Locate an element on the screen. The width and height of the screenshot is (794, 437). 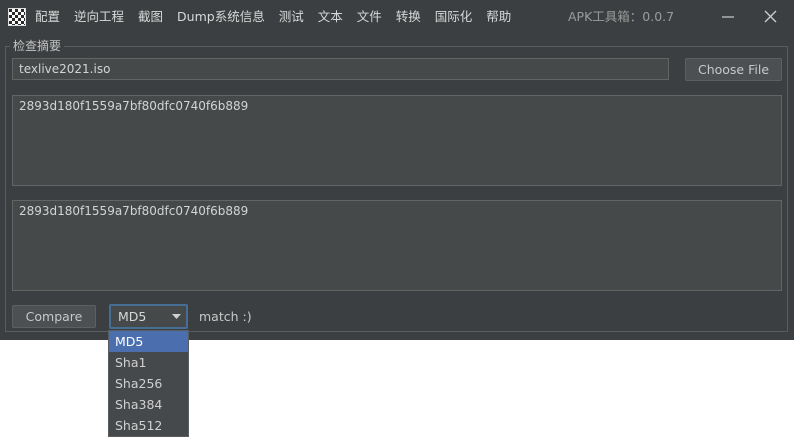
close-icon is located at coordinates (770, 16).